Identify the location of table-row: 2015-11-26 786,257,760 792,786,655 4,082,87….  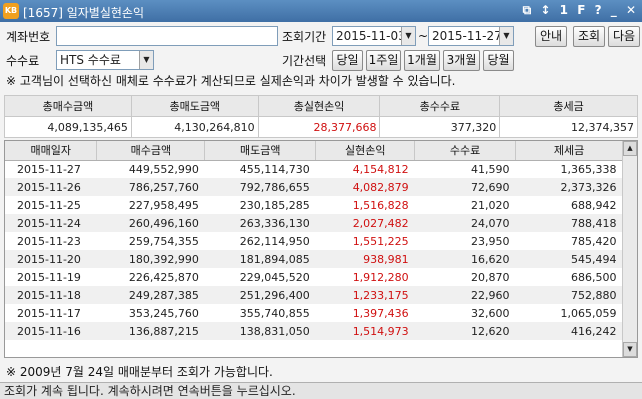
(314, 187).